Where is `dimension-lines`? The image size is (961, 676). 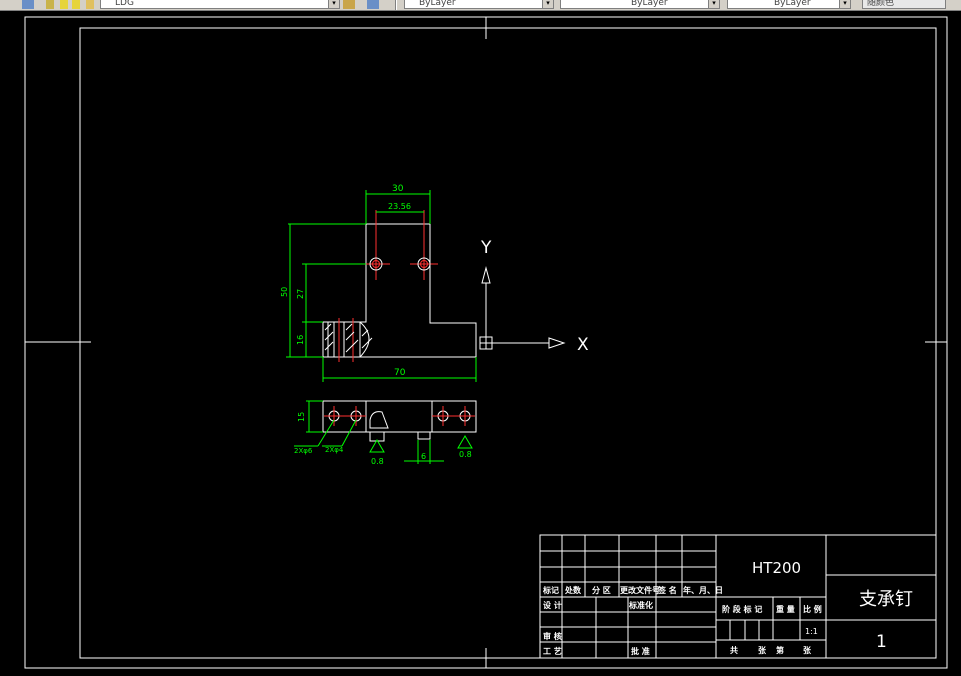
dimension-lines is located at coordinates (381, 286).